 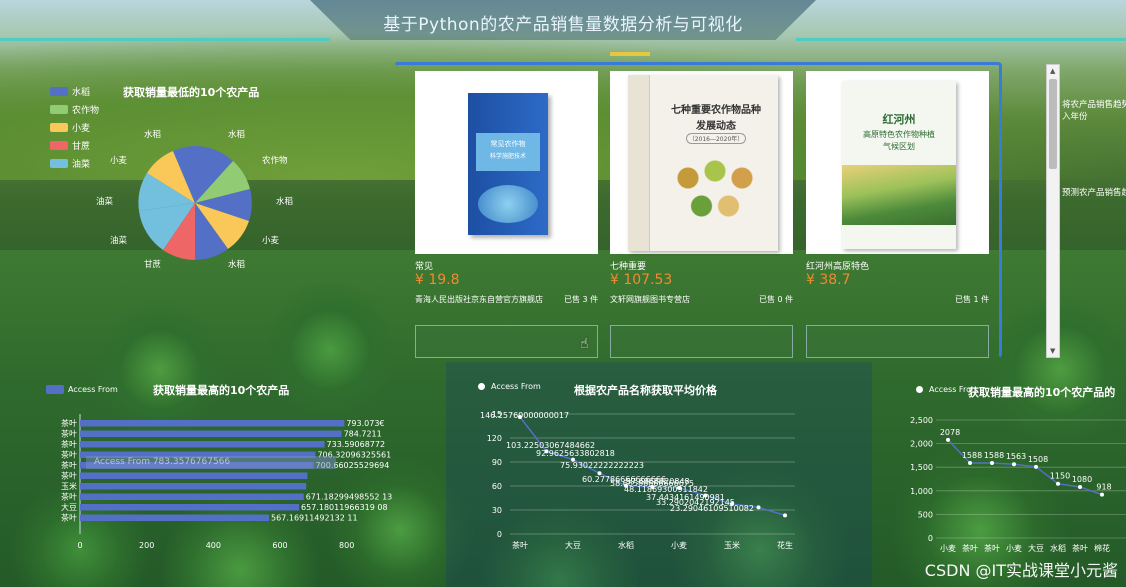 I want to click on bar-x-tick: 200, so click(x=146, y=545).